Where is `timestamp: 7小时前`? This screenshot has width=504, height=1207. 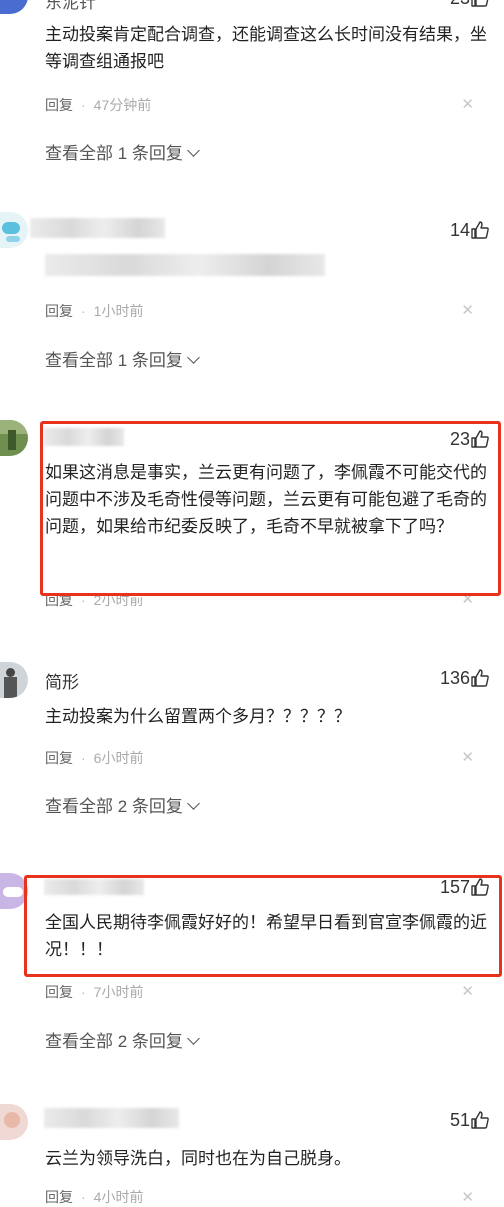 timestamp: 7小时前 is located at coordinates (118, 992).